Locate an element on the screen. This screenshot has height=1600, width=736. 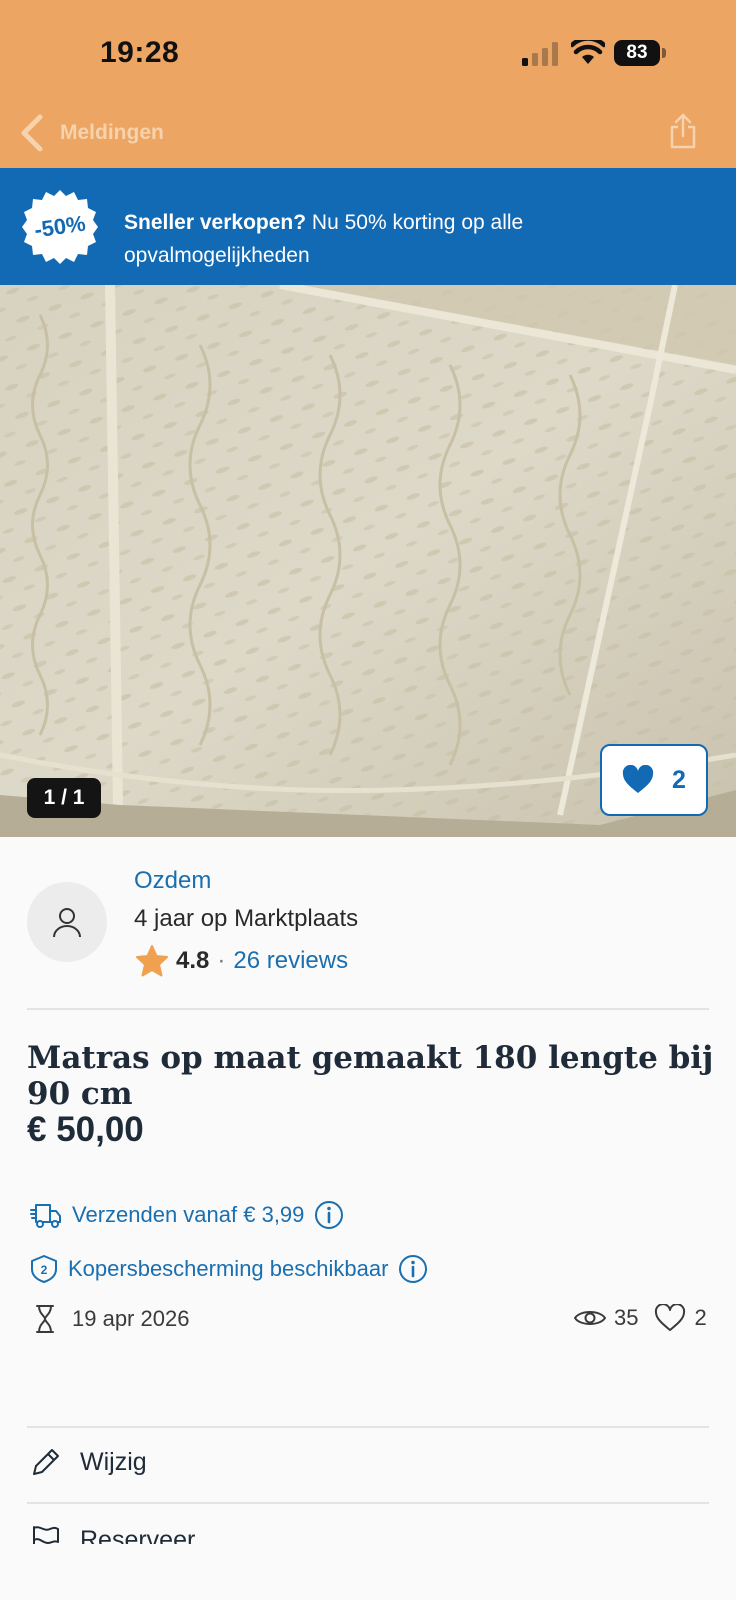
buyer-protection-row: 2 Kopersbescherming beschikbaar is located at coordinates (229, 1269).